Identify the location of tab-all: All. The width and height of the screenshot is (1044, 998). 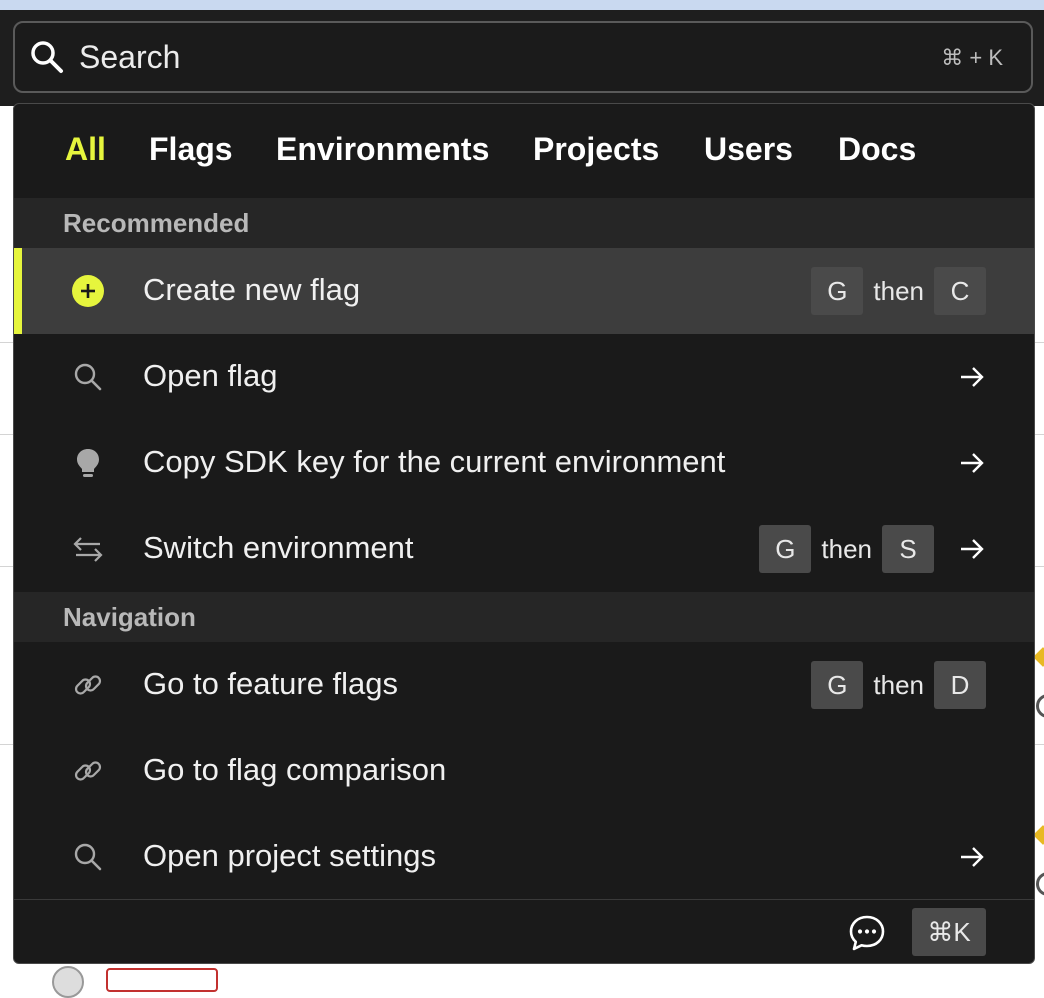
(85, 149).